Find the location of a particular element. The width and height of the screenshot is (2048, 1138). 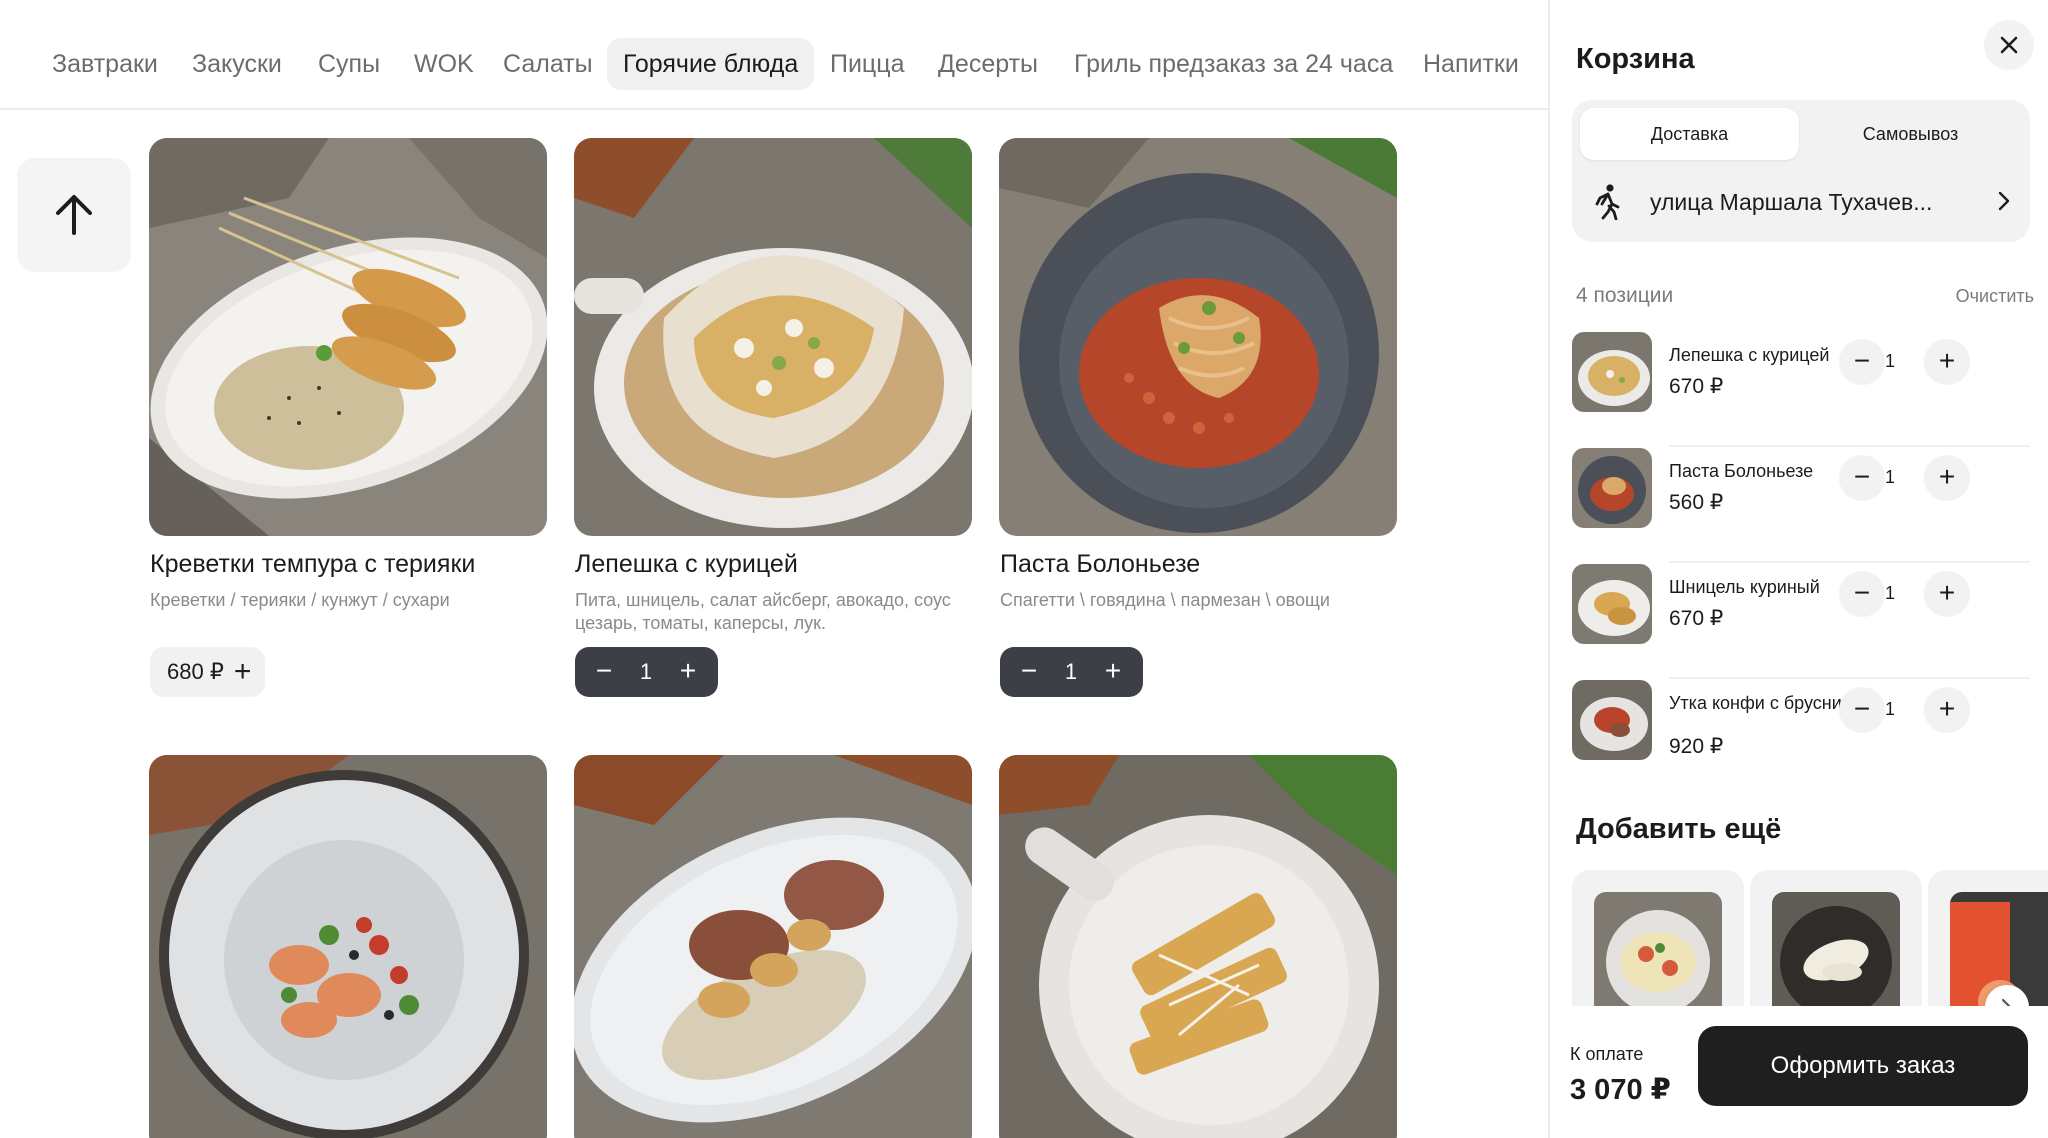

cart-items-count: 4 позиции is located at coordinates (1625, 295).